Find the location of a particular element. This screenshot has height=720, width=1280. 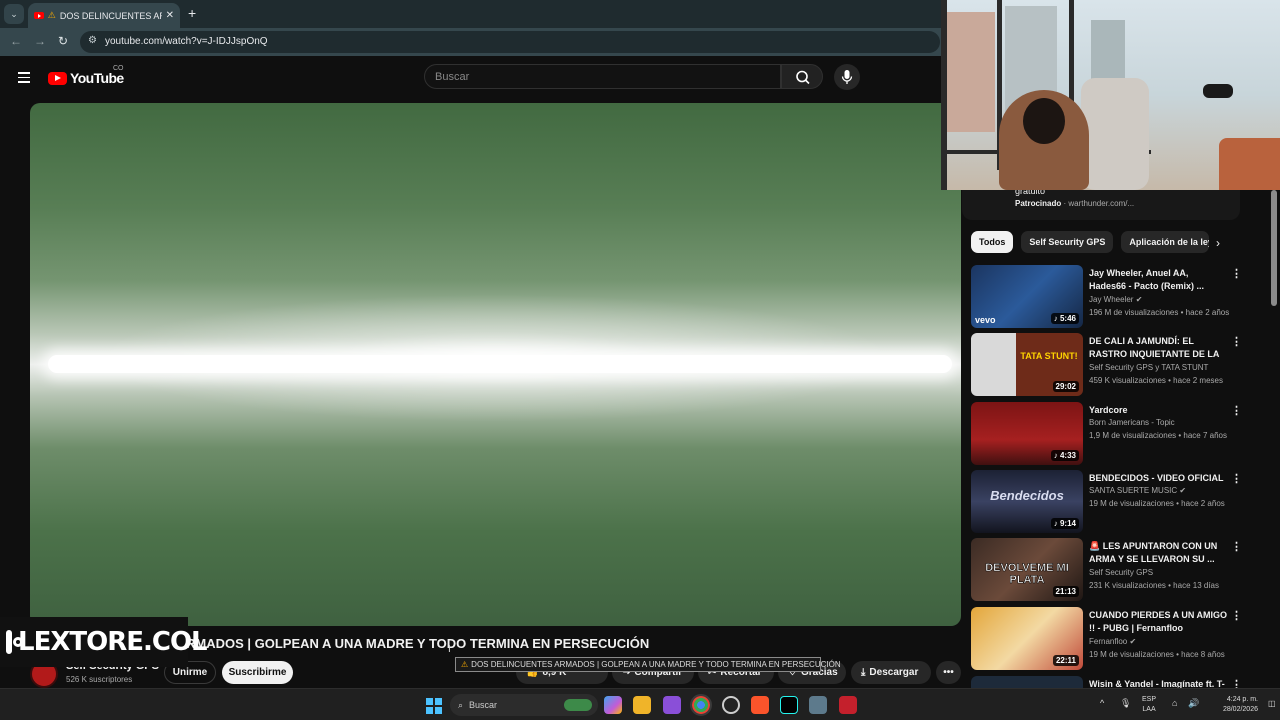

more-actions-button: ••• is located at coordinates (948, 672).